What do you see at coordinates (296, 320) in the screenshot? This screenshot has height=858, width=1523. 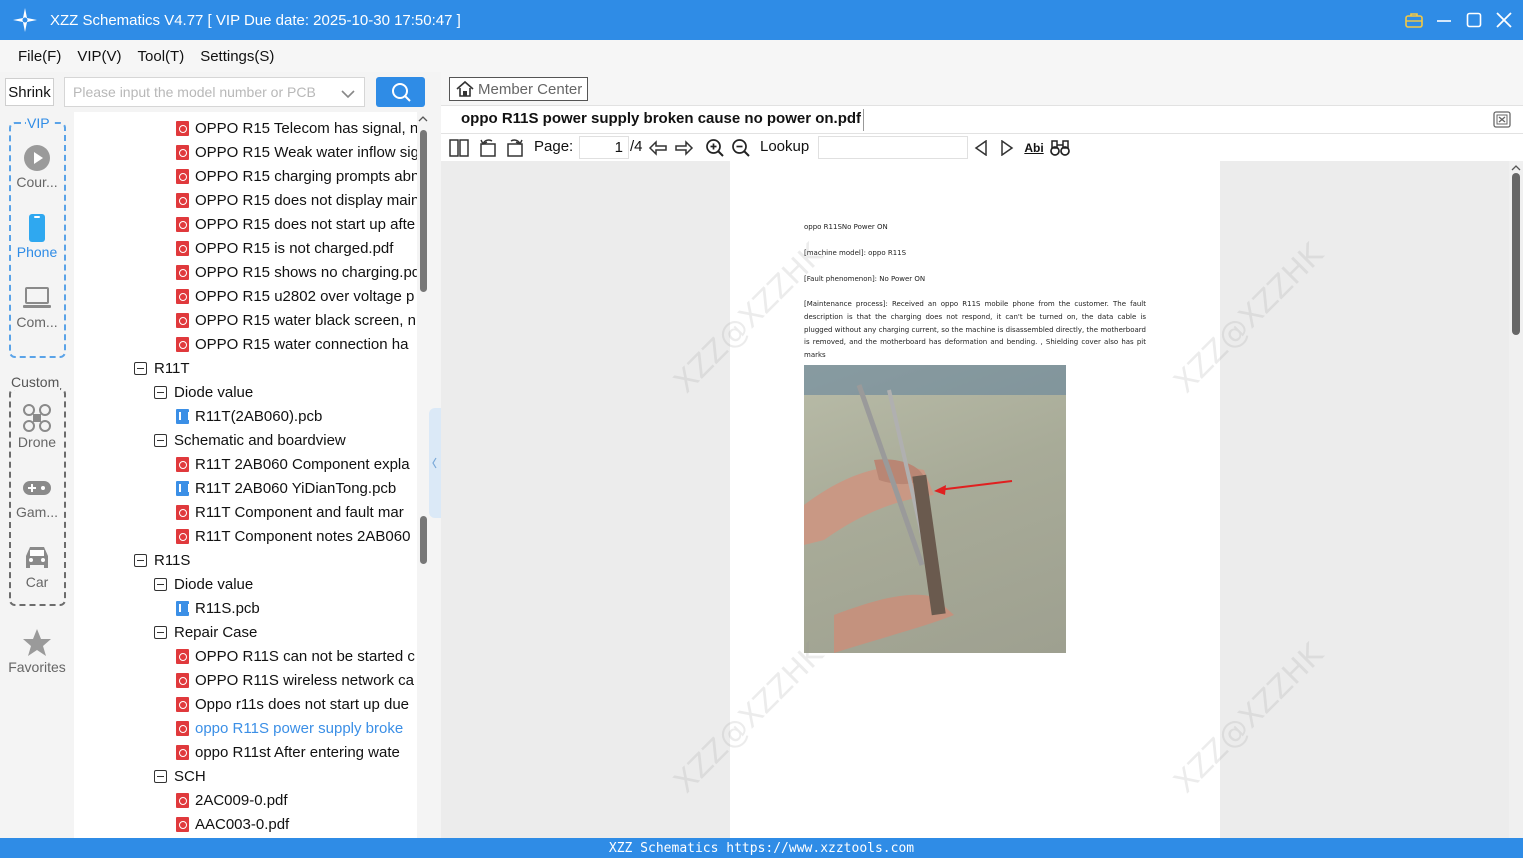 I see `tree-file: OPPO R15 water black screen, n` at bounding box center [296, 320].